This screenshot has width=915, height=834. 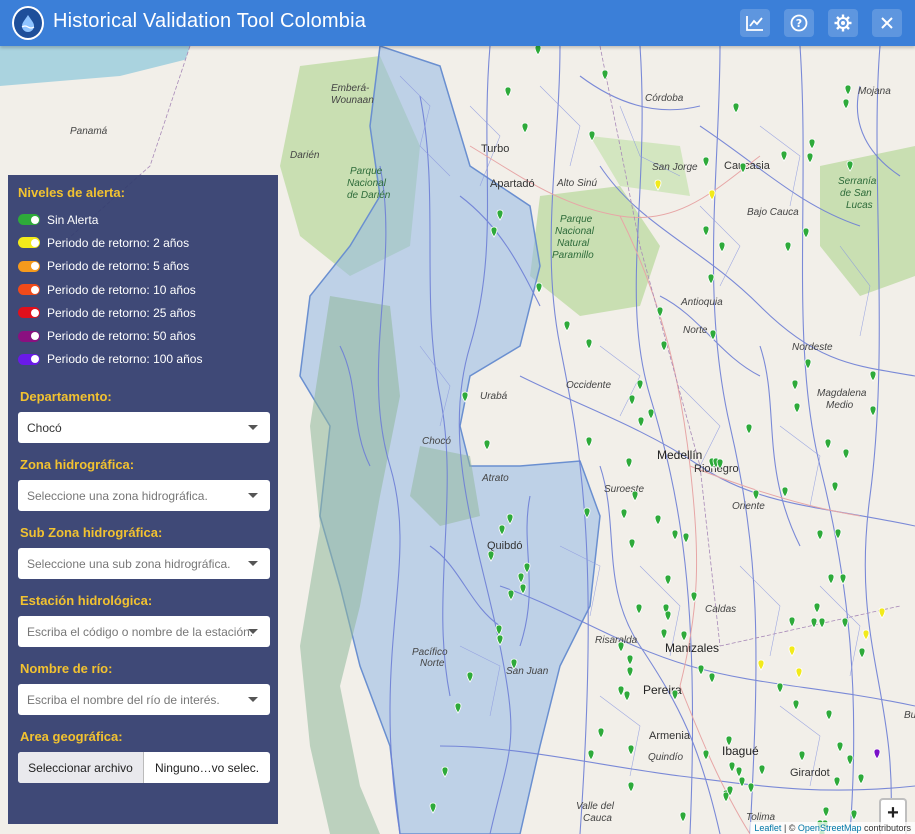 What do you see at coordinates (799, 23) in the screenshot?
I see `help-button: ?` at bounding box center [799, 23].